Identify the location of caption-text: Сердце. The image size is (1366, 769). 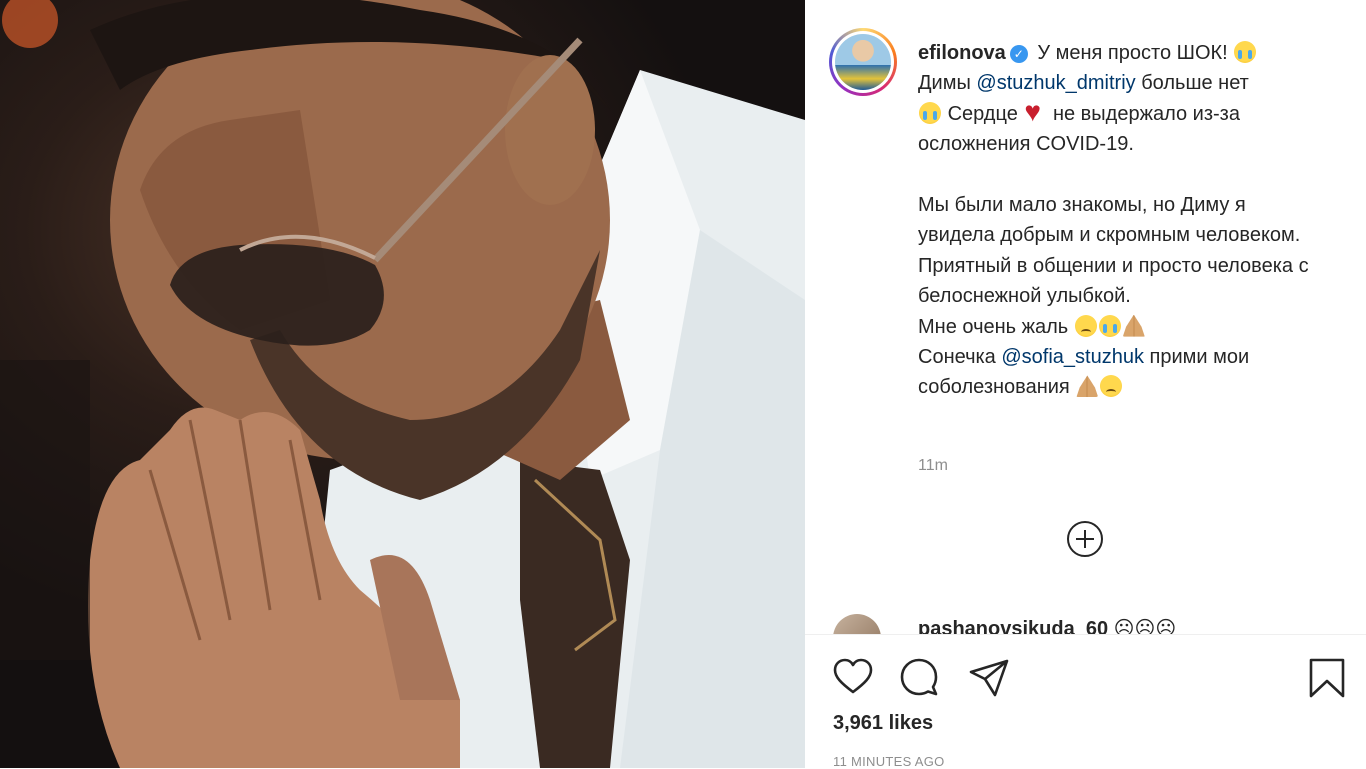
(982, 113).